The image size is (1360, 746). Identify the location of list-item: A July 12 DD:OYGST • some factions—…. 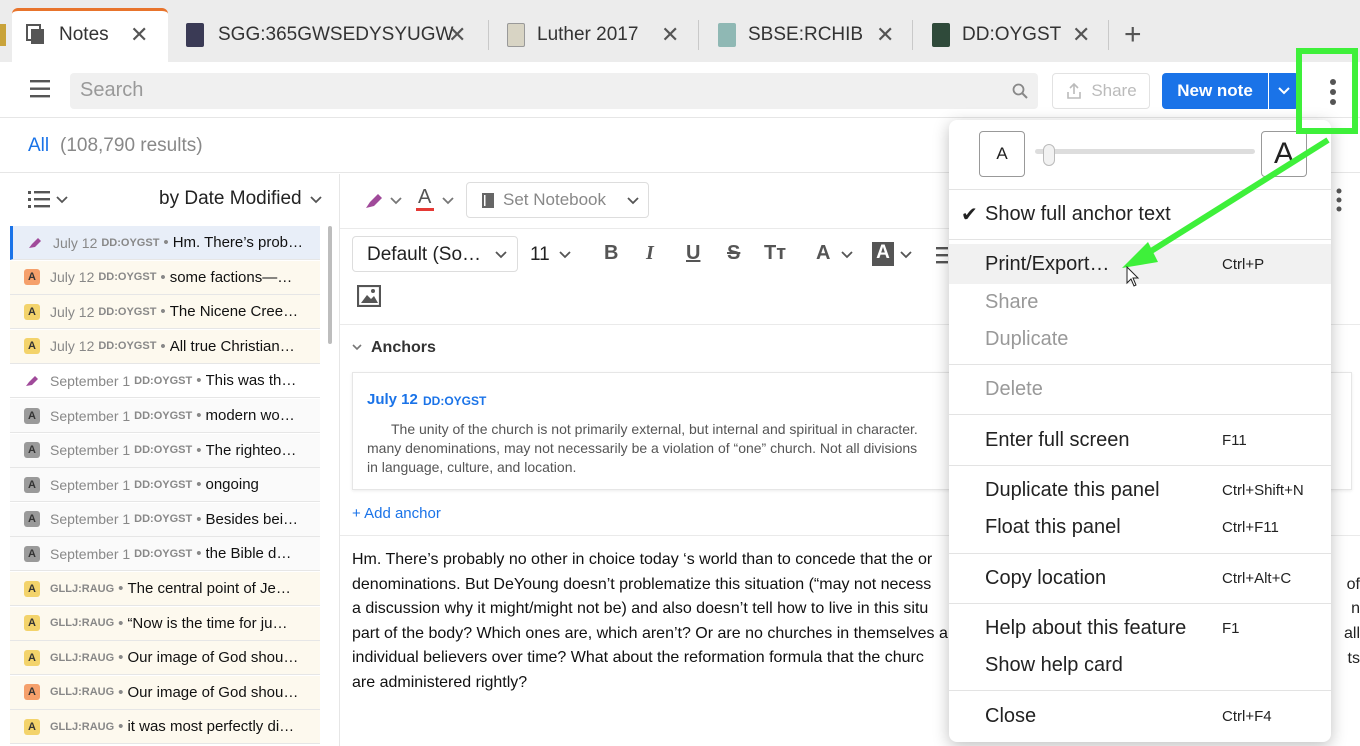
(165, 277).